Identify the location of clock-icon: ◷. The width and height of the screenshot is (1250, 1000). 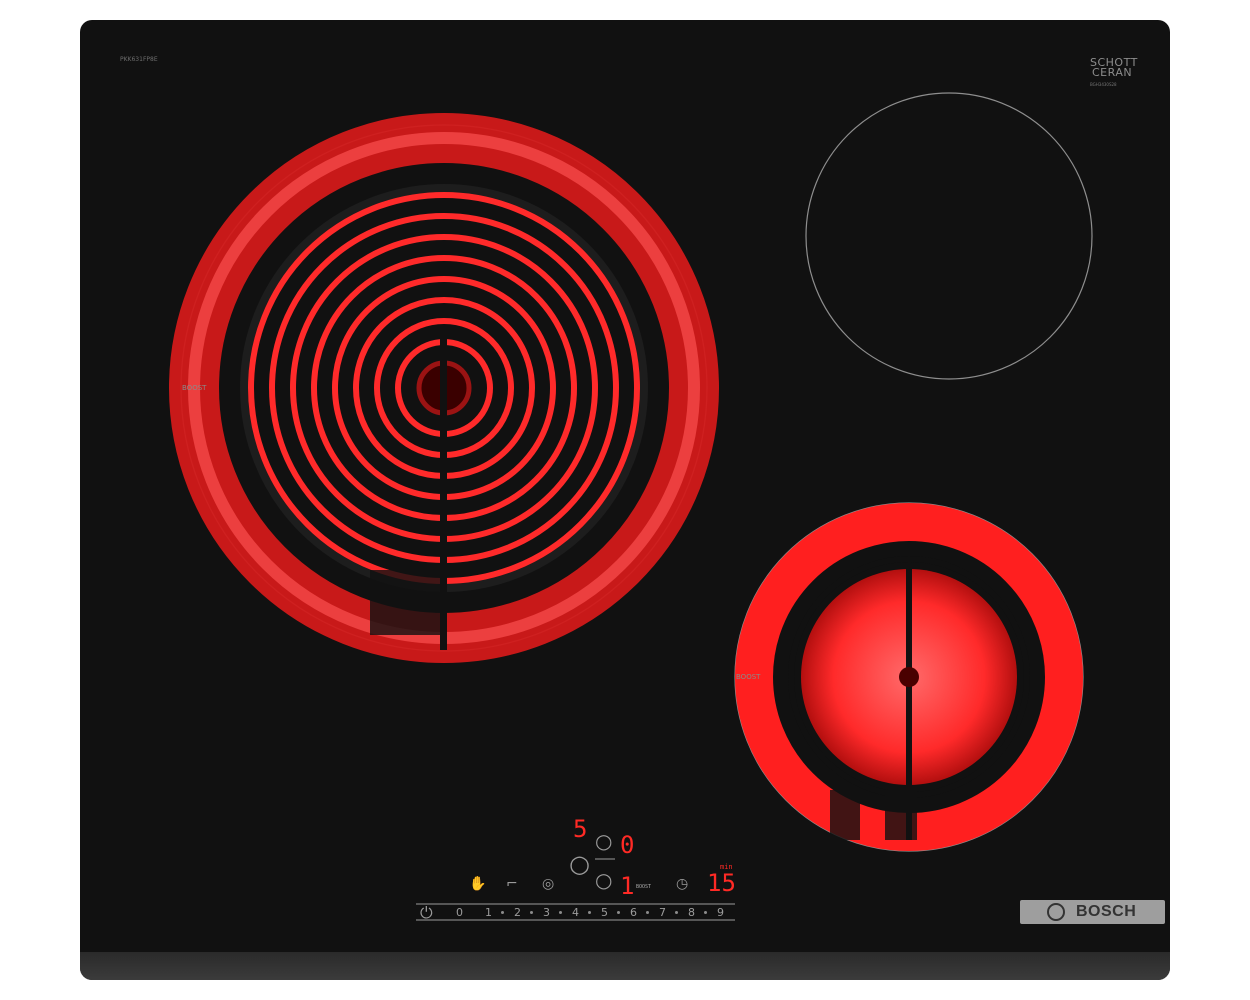
(682, 884).